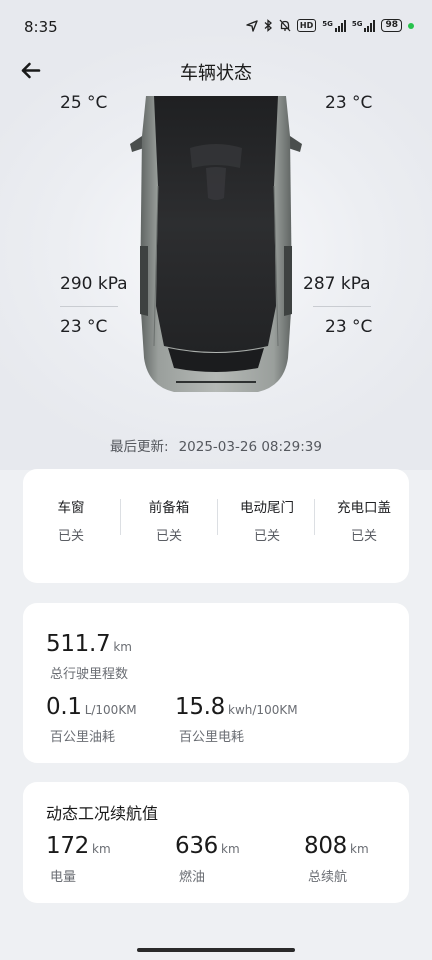 Image resolution: width=432 pixels, height=960 pixels. I want to click on page-title: 车辆状态, so click(216, 73).